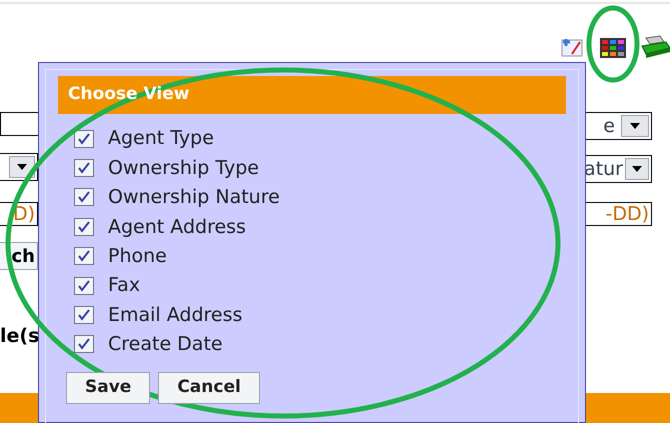  What do you see at coordinates (194, 197) in the screenshot?
I see `checkbox-label: Ownership Nature` at bounding box center [194, 197].